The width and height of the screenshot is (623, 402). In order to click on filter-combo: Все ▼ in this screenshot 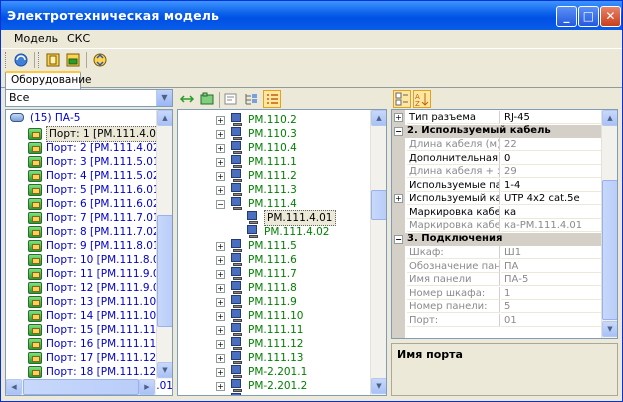, I will do `click(89, 98)`.